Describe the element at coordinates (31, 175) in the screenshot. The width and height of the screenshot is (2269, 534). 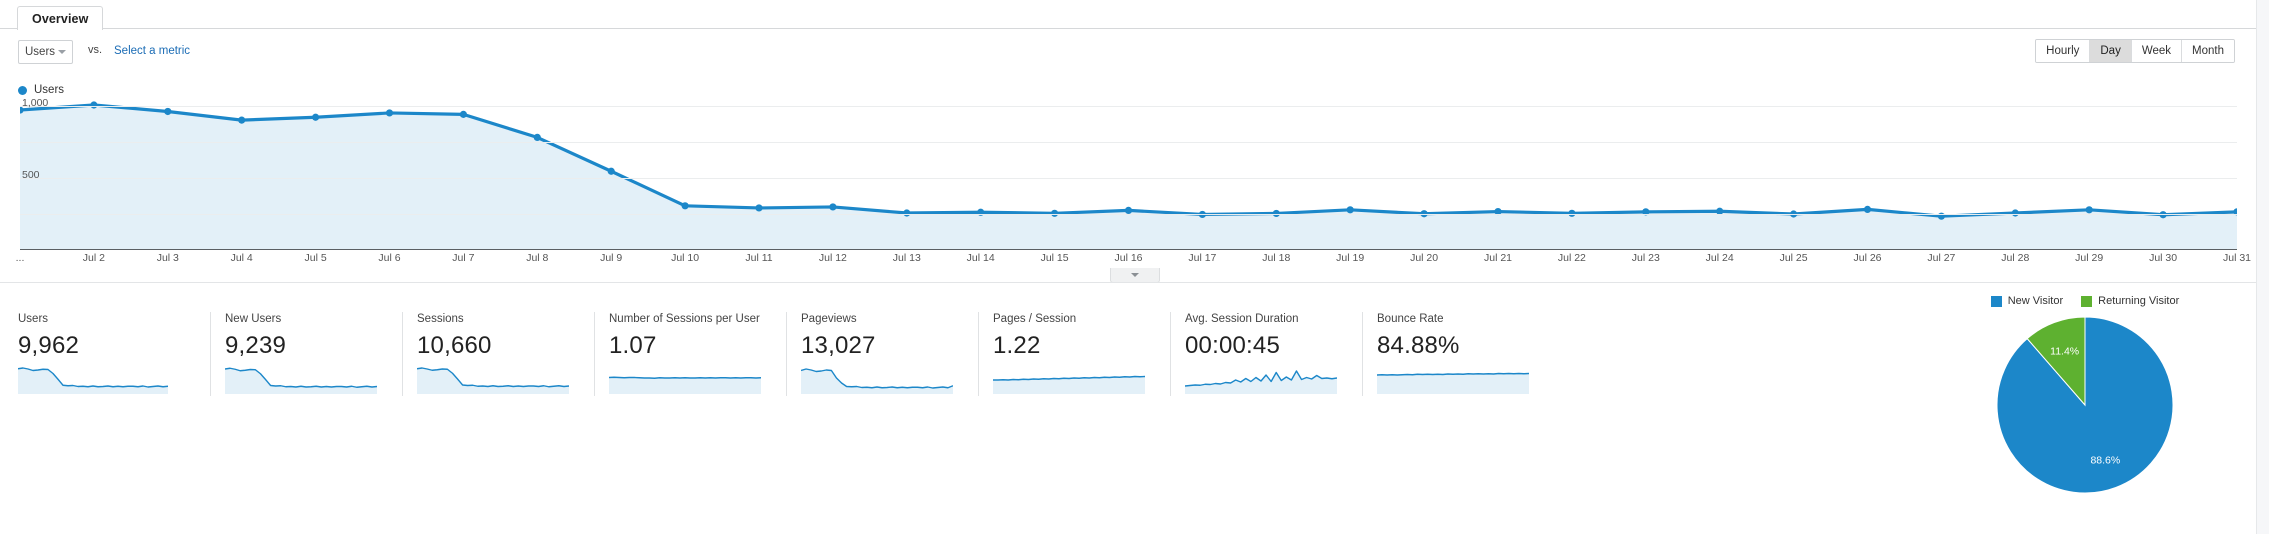
I see `y-tick-500: 500` at that location.